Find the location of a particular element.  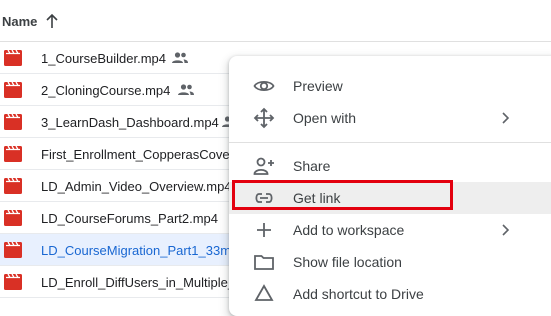

menu-item-add-to-workspace: Add to workspace is located at coordinates (390, 230).